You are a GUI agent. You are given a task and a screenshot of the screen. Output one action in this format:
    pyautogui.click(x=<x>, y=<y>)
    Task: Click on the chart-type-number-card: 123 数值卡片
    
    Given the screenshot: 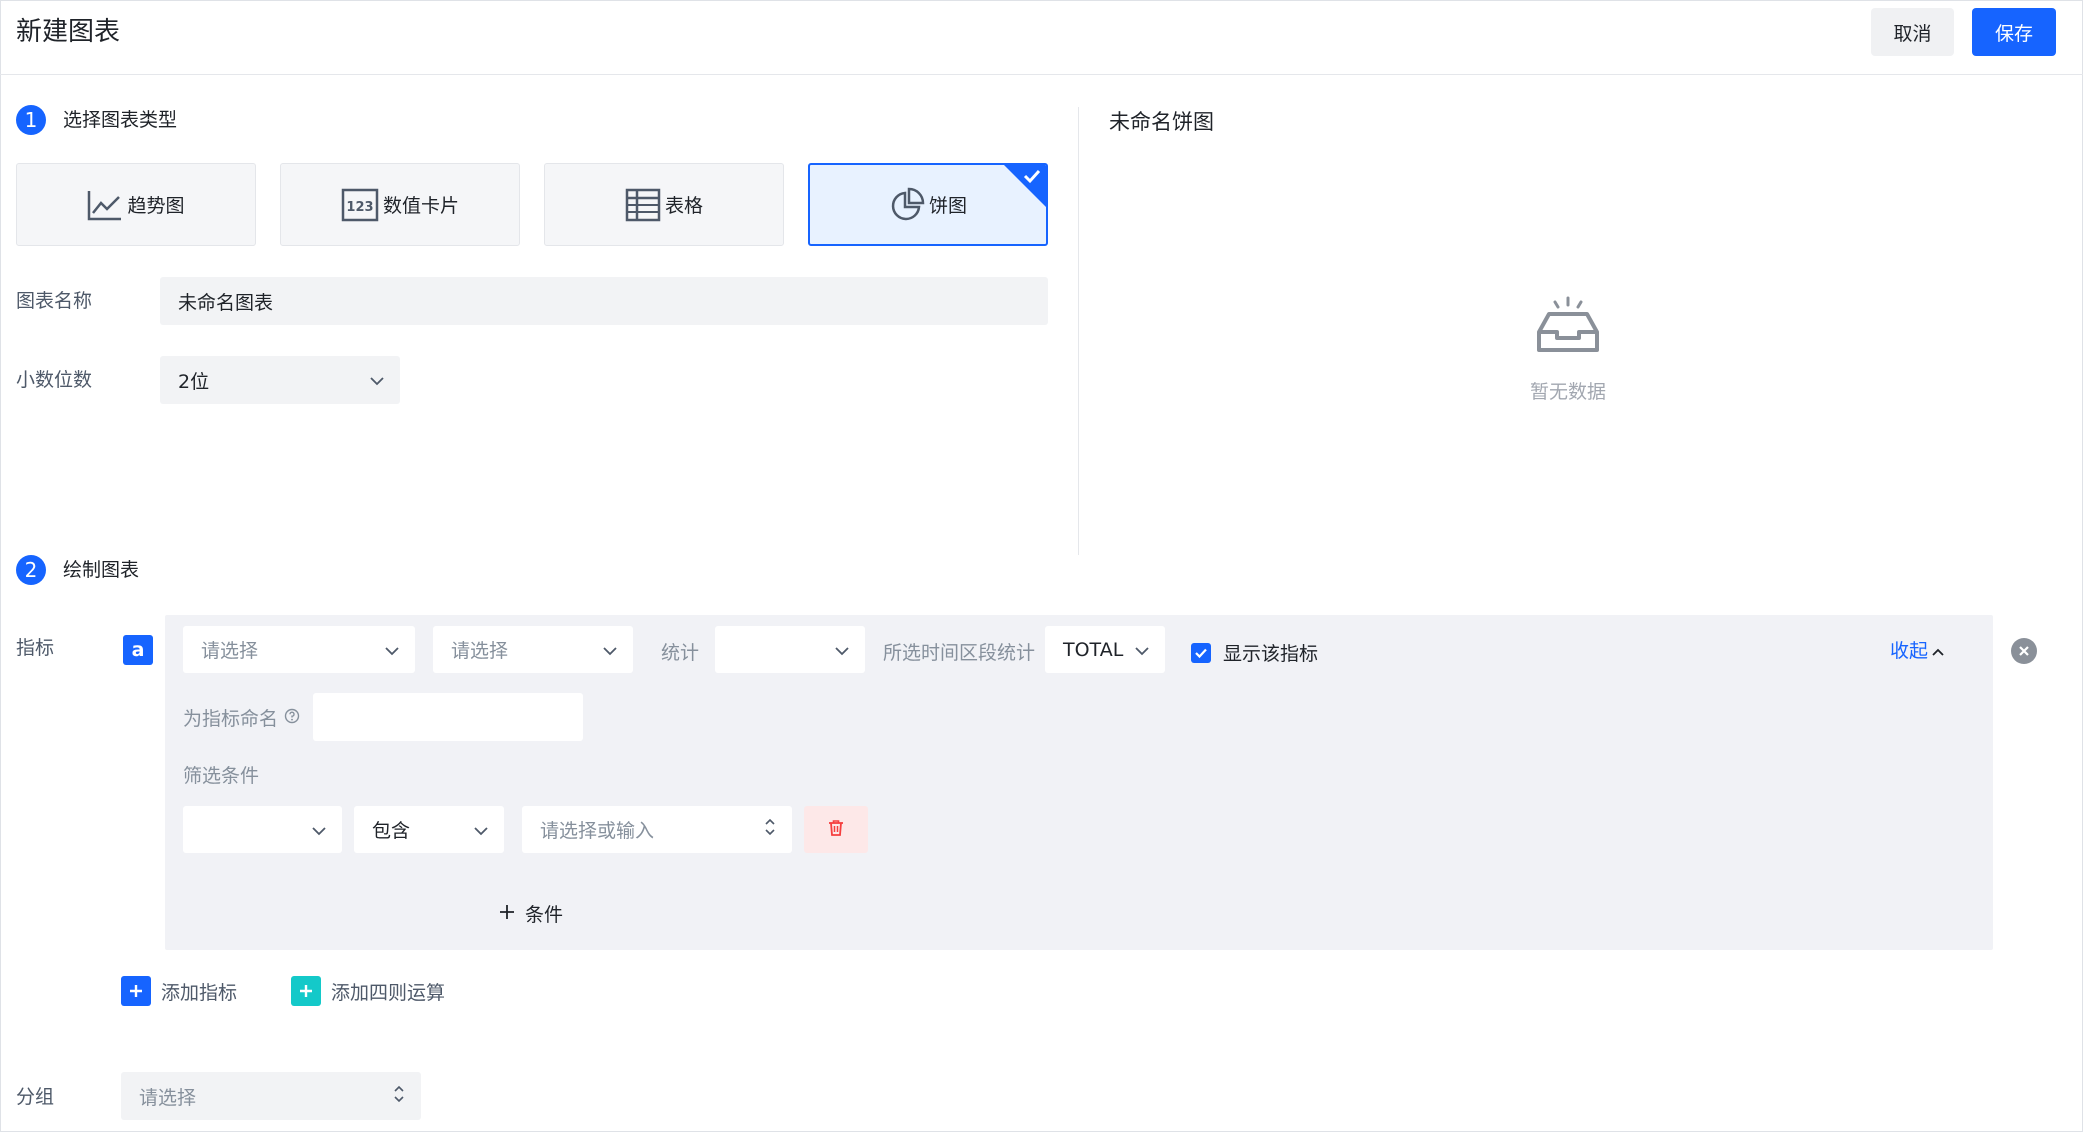 What is the action you would take?
    pyautogui.click(x=400, y=204)
    